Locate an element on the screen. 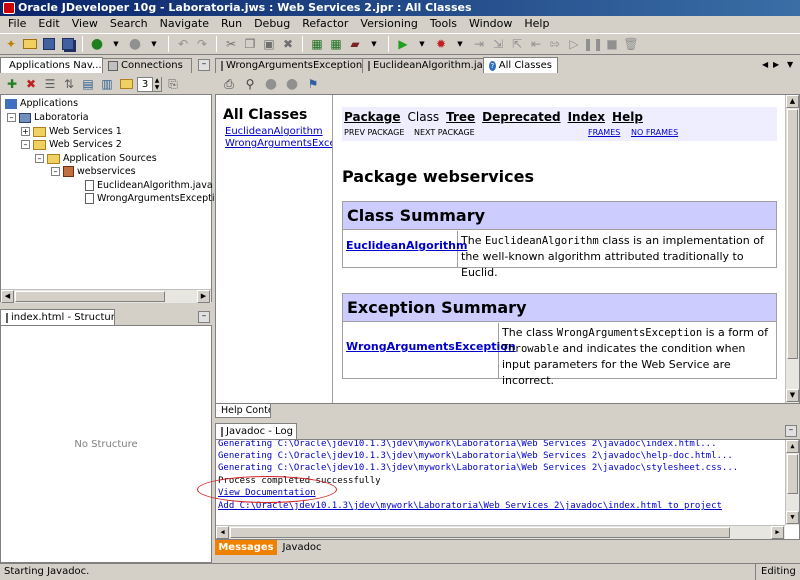 The image size is (800, 580). menu-view: View is located at coordinates (85, 24).